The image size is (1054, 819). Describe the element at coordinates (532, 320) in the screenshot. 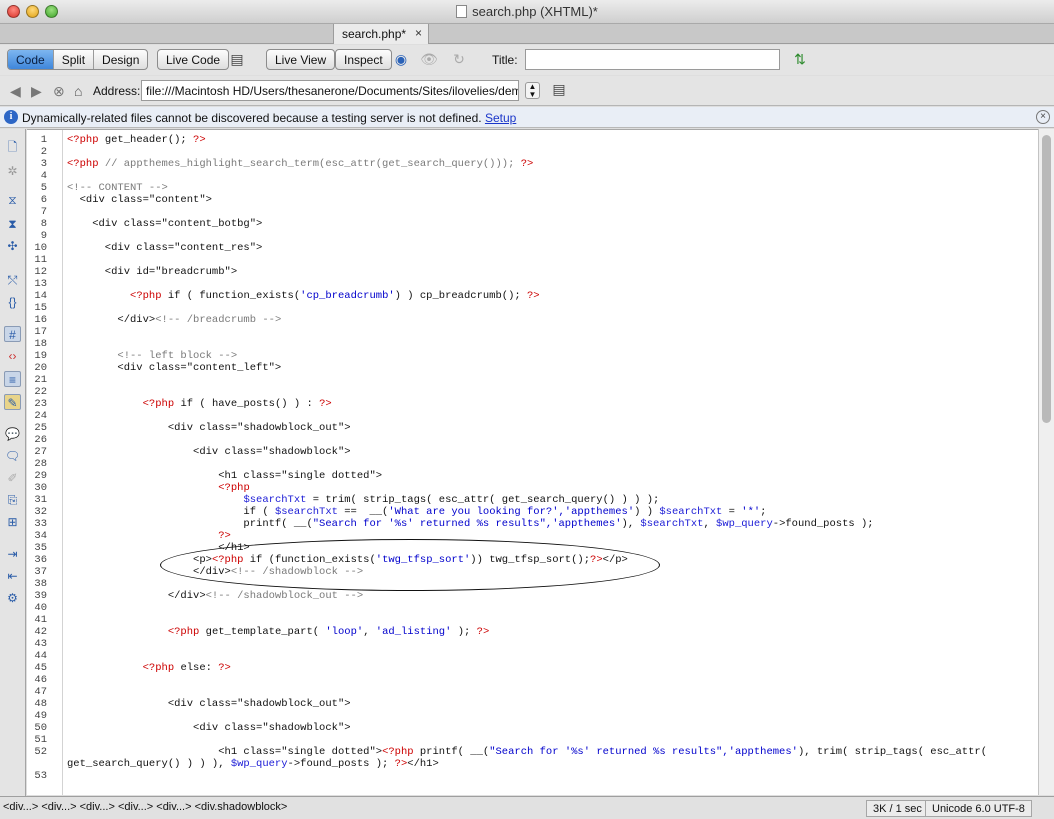

I see `code-line: 16 </div><!-- /breadcrumb -->` at that location.